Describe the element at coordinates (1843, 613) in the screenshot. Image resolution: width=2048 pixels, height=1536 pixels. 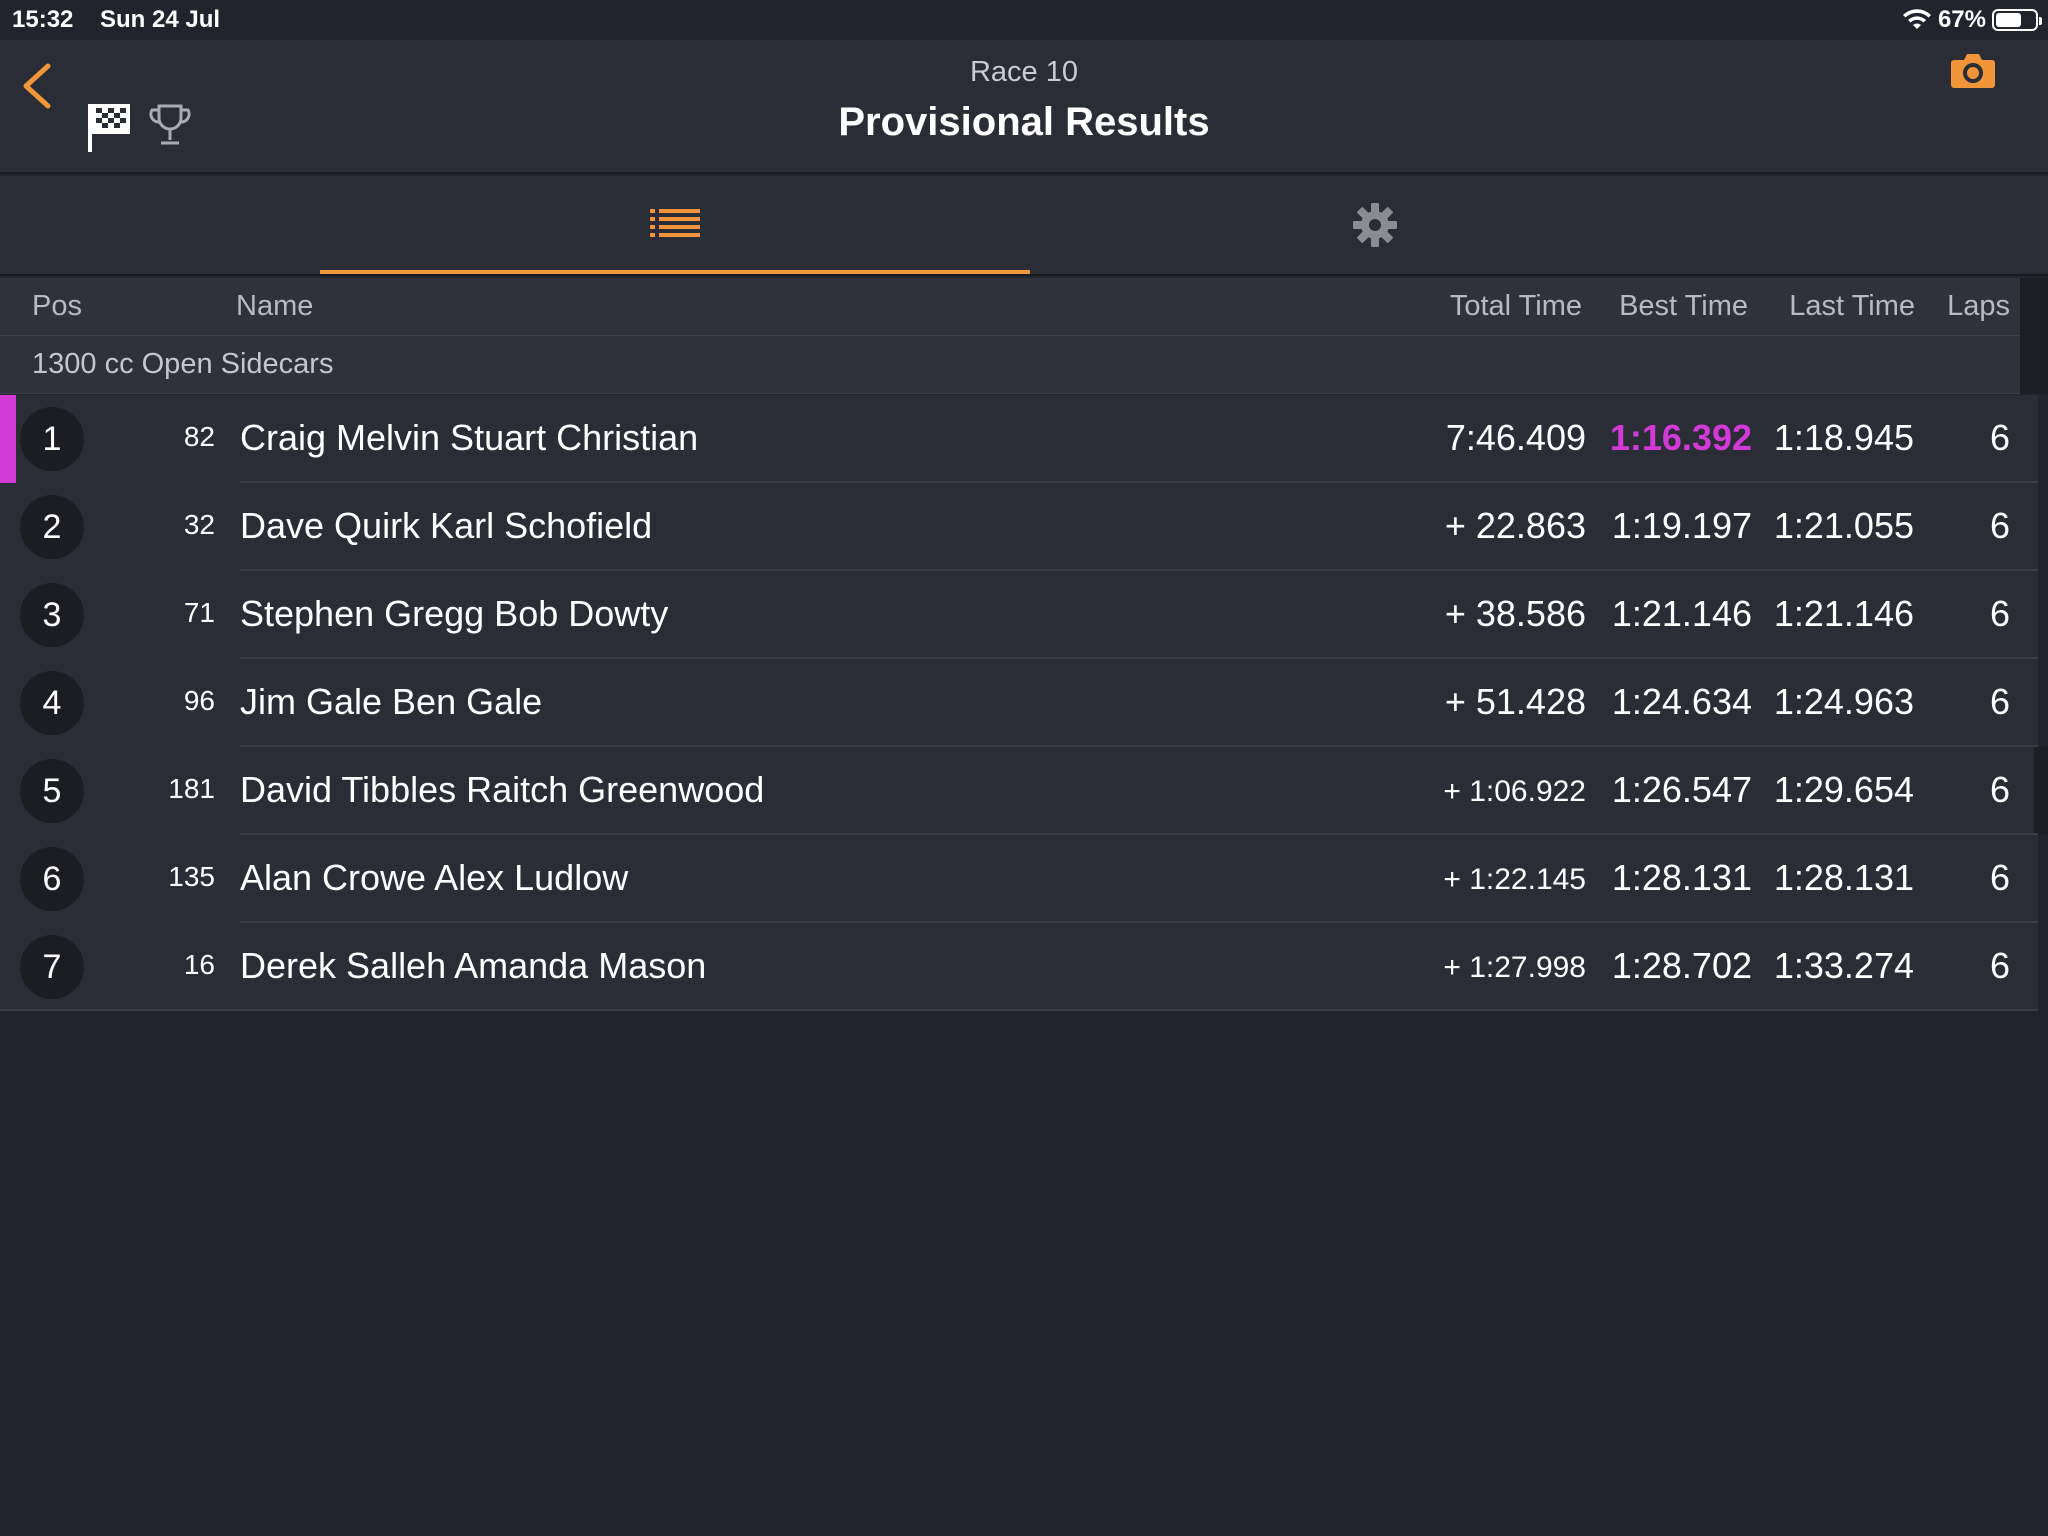
I see `last-time: 1:21.146` at that location.